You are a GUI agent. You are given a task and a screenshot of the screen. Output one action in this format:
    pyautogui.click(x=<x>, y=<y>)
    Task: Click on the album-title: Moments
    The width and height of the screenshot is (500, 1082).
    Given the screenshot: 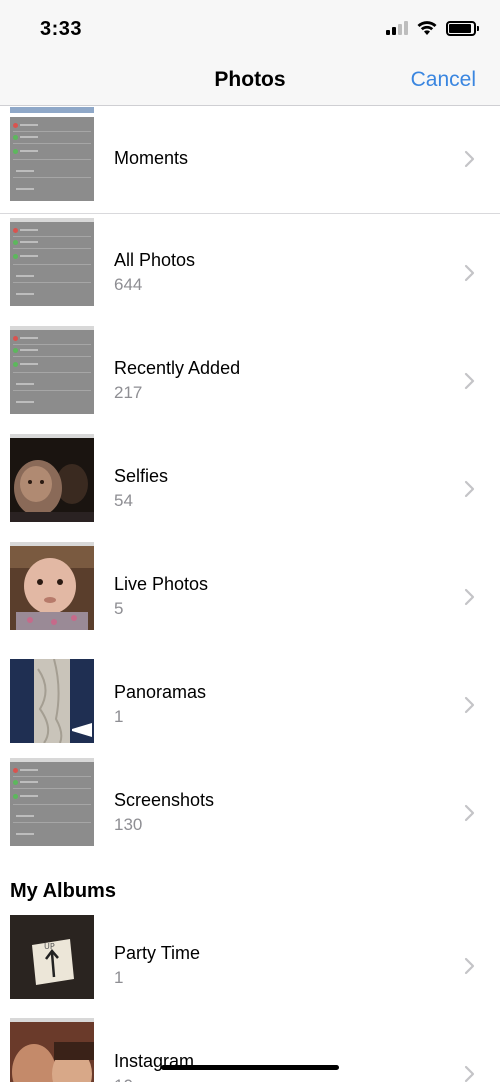 What is the action you would take?
    pyautogui.click(x=151, y=158)
    